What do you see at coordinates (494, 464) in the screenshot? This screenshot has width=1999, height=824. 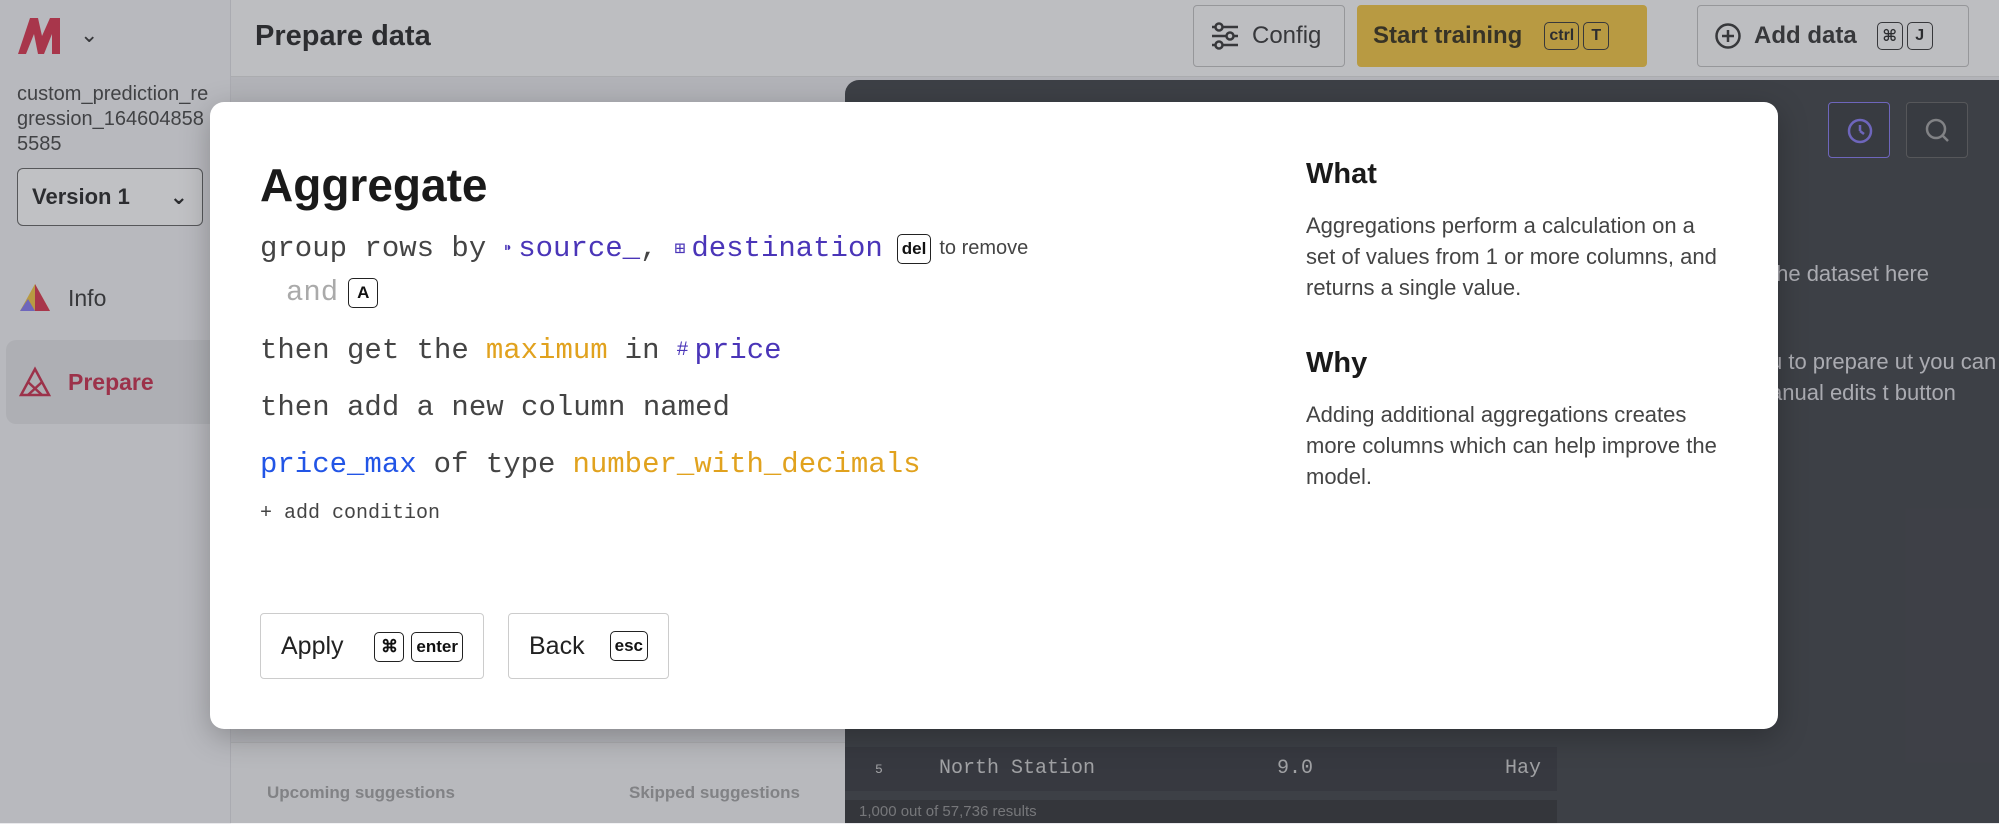 I see `of-type-text: of type` at bounding box center [494, 464].